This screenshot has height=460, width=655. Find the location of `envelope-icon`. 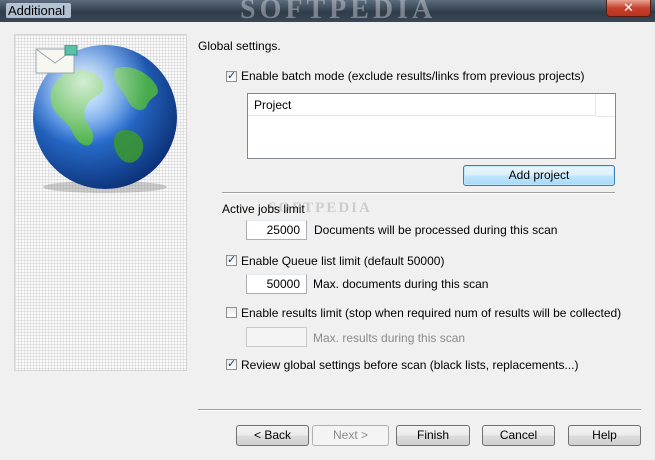

envelope-icon is located at coordinates (57, 61).